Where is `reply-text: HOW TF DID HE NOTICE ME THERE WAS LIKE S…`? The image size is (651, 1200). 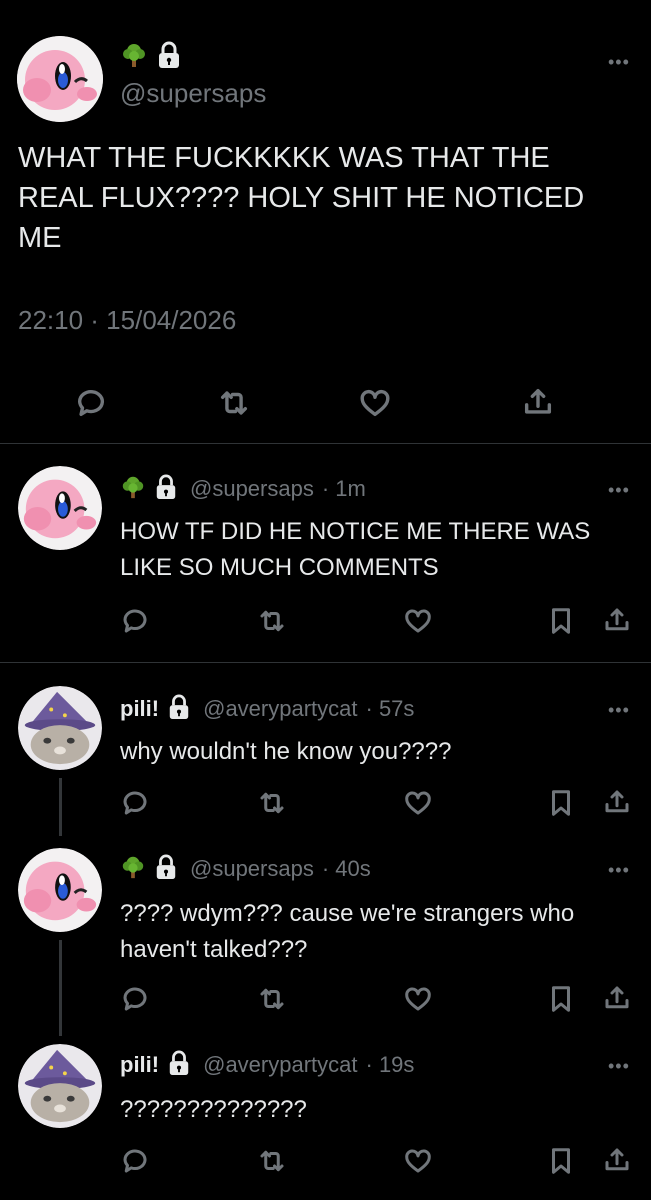
reply-text: HOW TF DID HE NOTICE ME THERE WAS LIKE S… is located at coordinates (380, 550).